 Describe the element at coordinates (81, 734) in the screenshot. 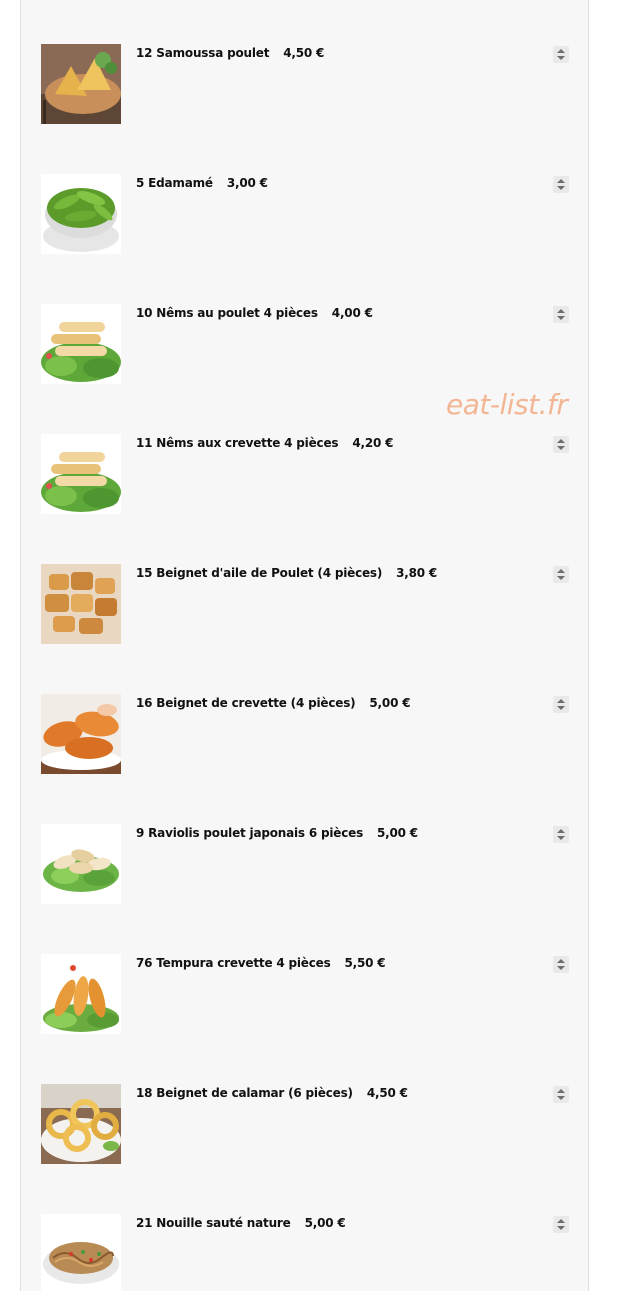

I see `shrimp-fritter-photo` at that location.